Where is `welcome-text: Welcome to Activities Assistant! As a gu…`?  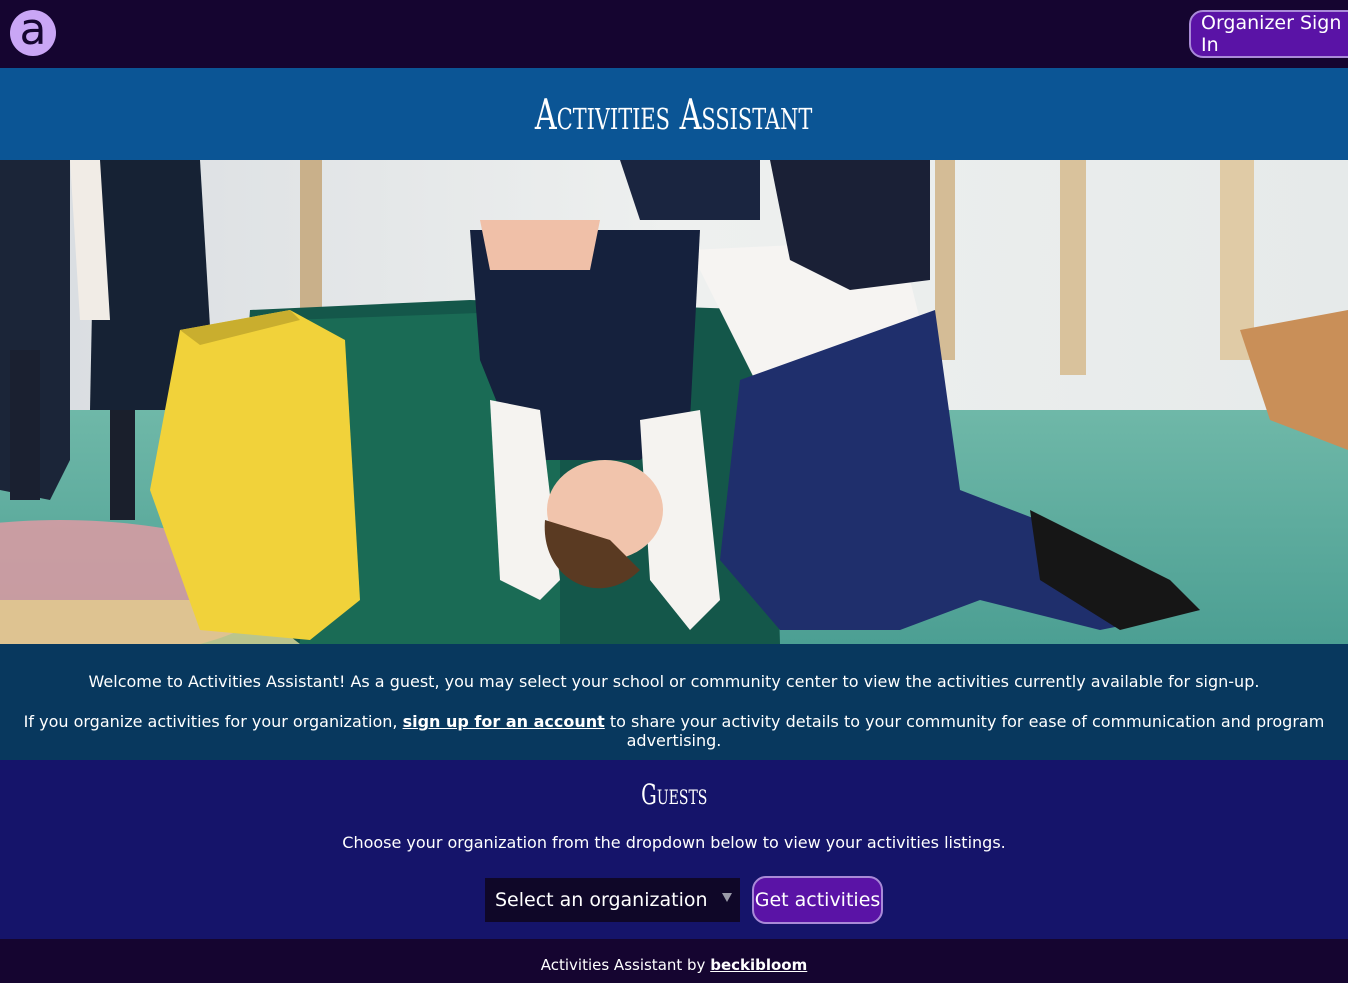 welcome-text: Welcome to Activities Assistant! As a gu… is located at coordinates (674, 681).